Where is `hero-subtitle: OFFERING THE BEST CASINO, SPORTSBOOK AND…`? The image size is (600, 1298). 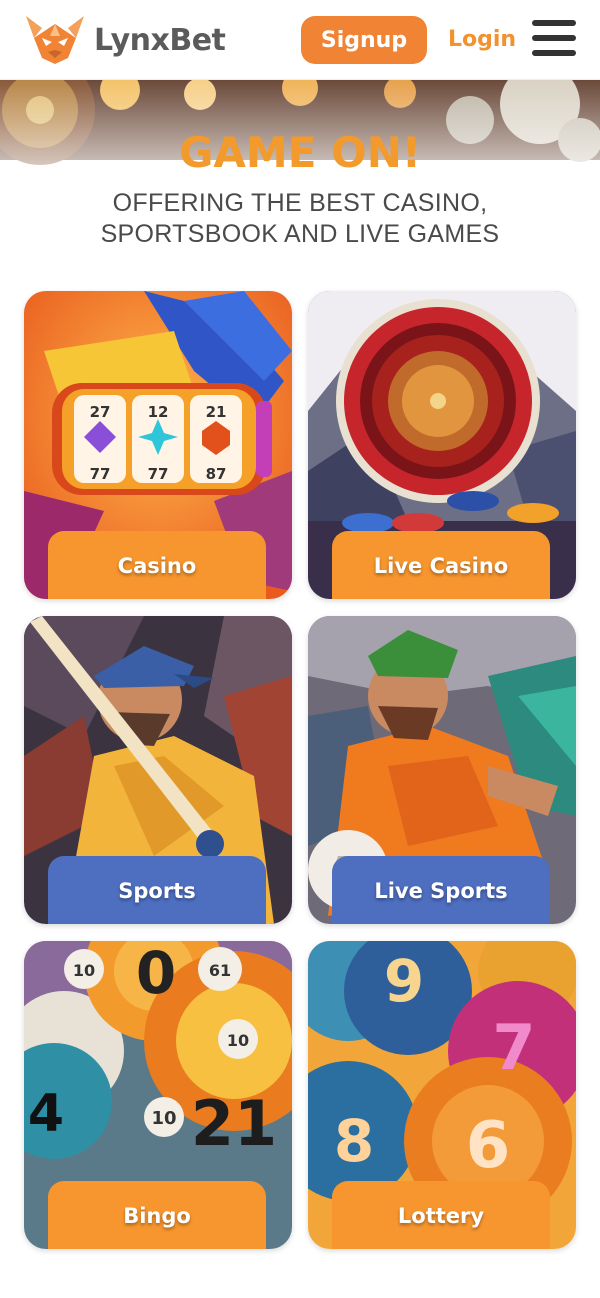 hero-subtitle: OFFERING THE BEST CASINO, SPORTSBOOK AND… is located at coordinates (300, 218).